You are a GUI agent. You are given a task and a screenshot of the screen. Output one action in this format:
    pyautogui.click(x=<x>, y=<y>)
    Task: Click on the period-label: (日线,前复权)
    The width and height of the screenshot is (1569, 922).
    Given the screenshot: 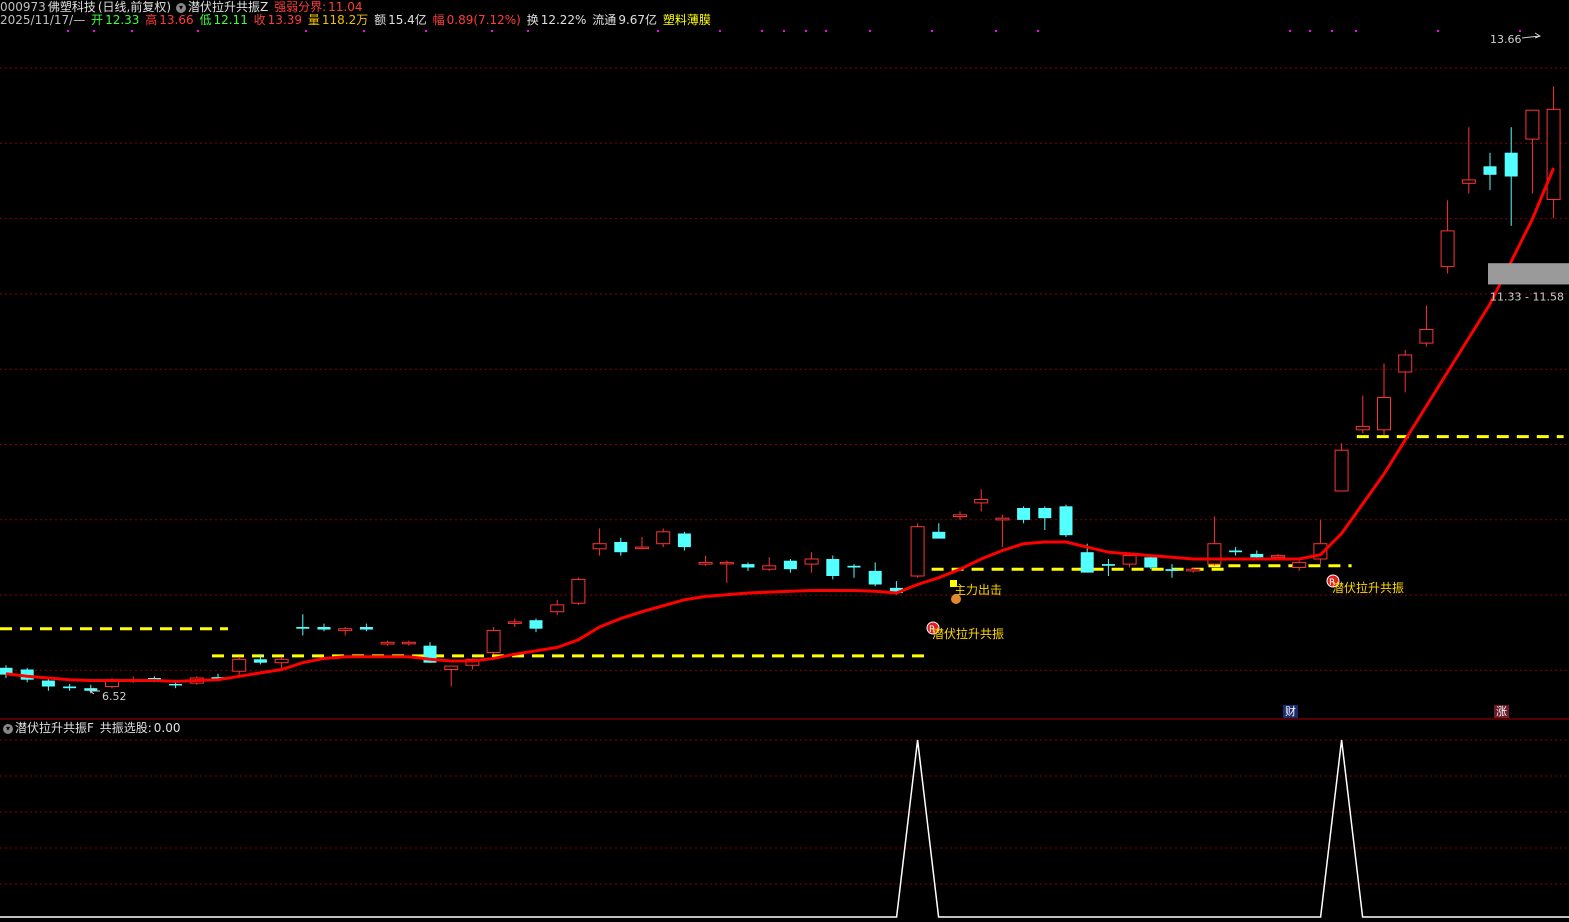 What is the action you would take?
    pyautogui.click(x=134, y=7)
    